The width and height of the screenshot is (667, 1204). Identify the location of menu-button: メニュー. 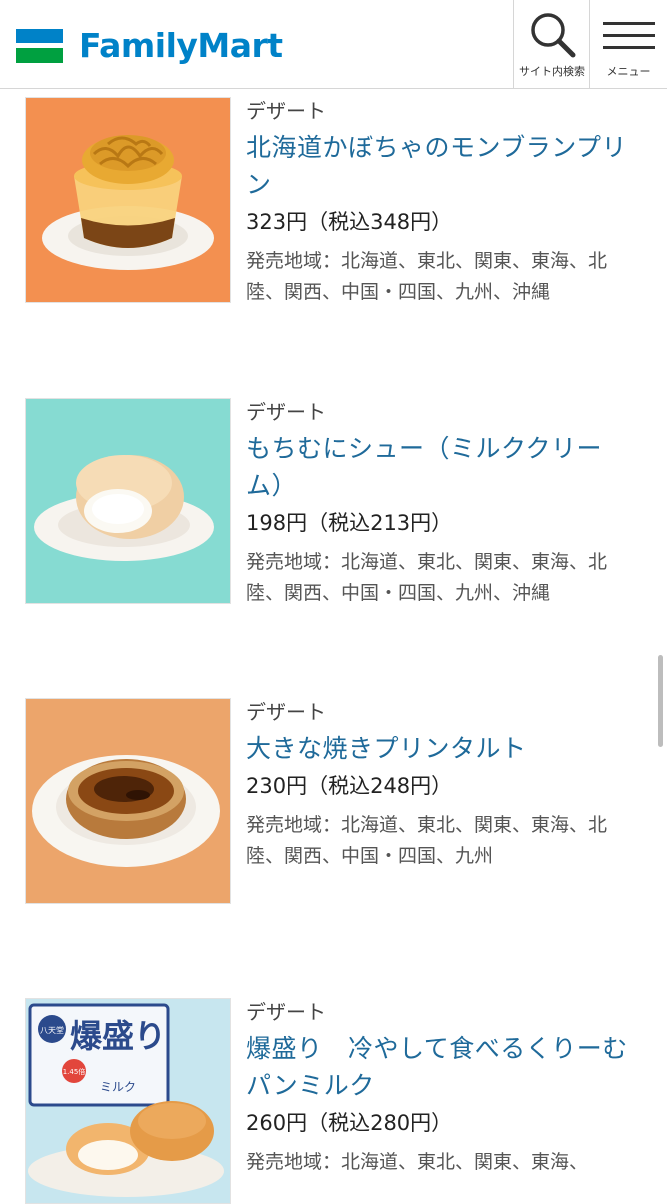
(628, 44).